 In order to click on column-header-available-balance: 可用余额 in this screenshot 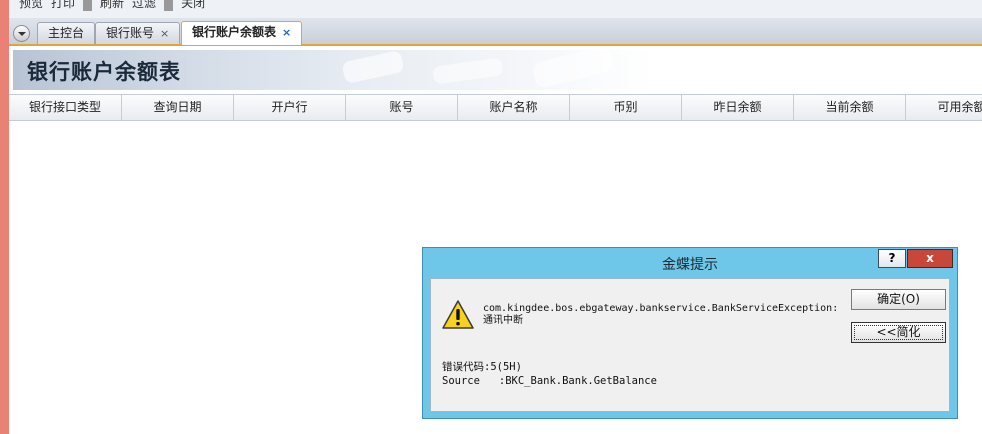, I will do `click(944, 107)`.